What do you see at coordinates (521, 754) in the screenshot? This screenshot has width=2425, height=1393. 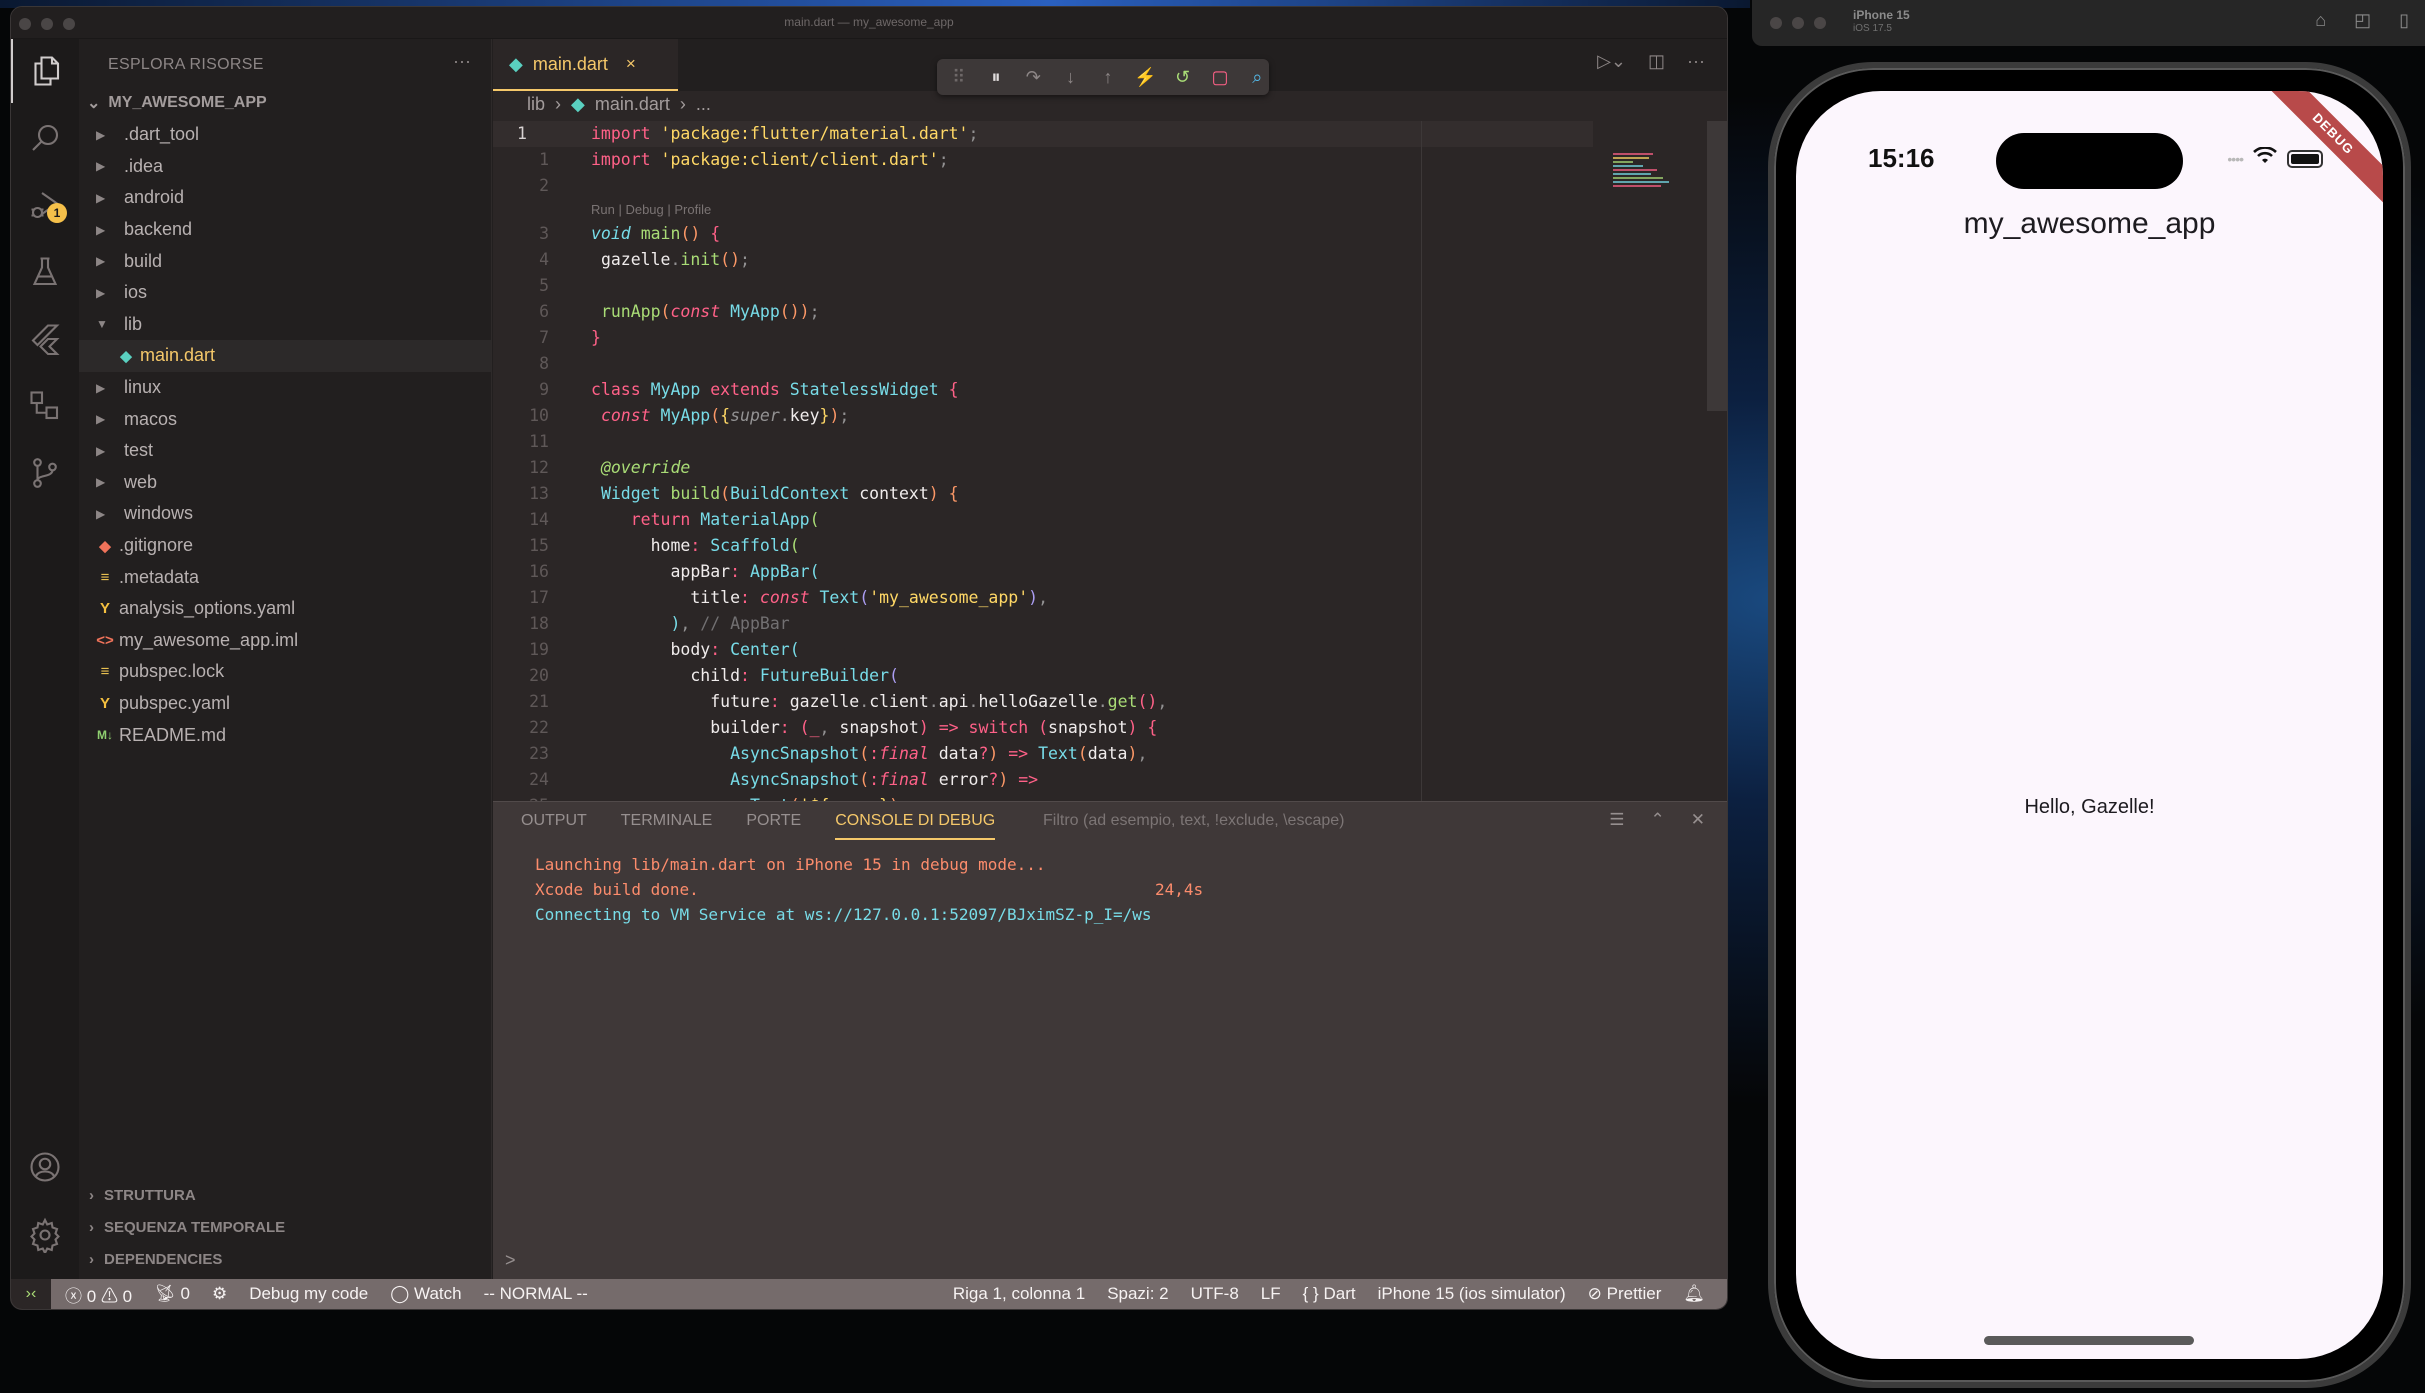 I see `line-number: 23` at bounding box center [521, 754].